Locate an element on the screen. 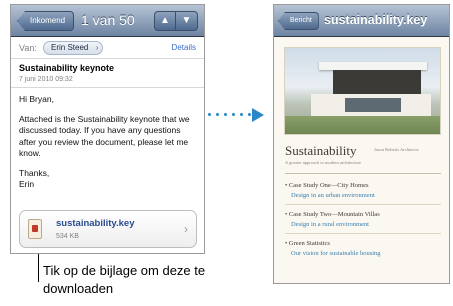 This screenshot has height=306, width=453. details-link: Details is located at coordinates (184, 47).